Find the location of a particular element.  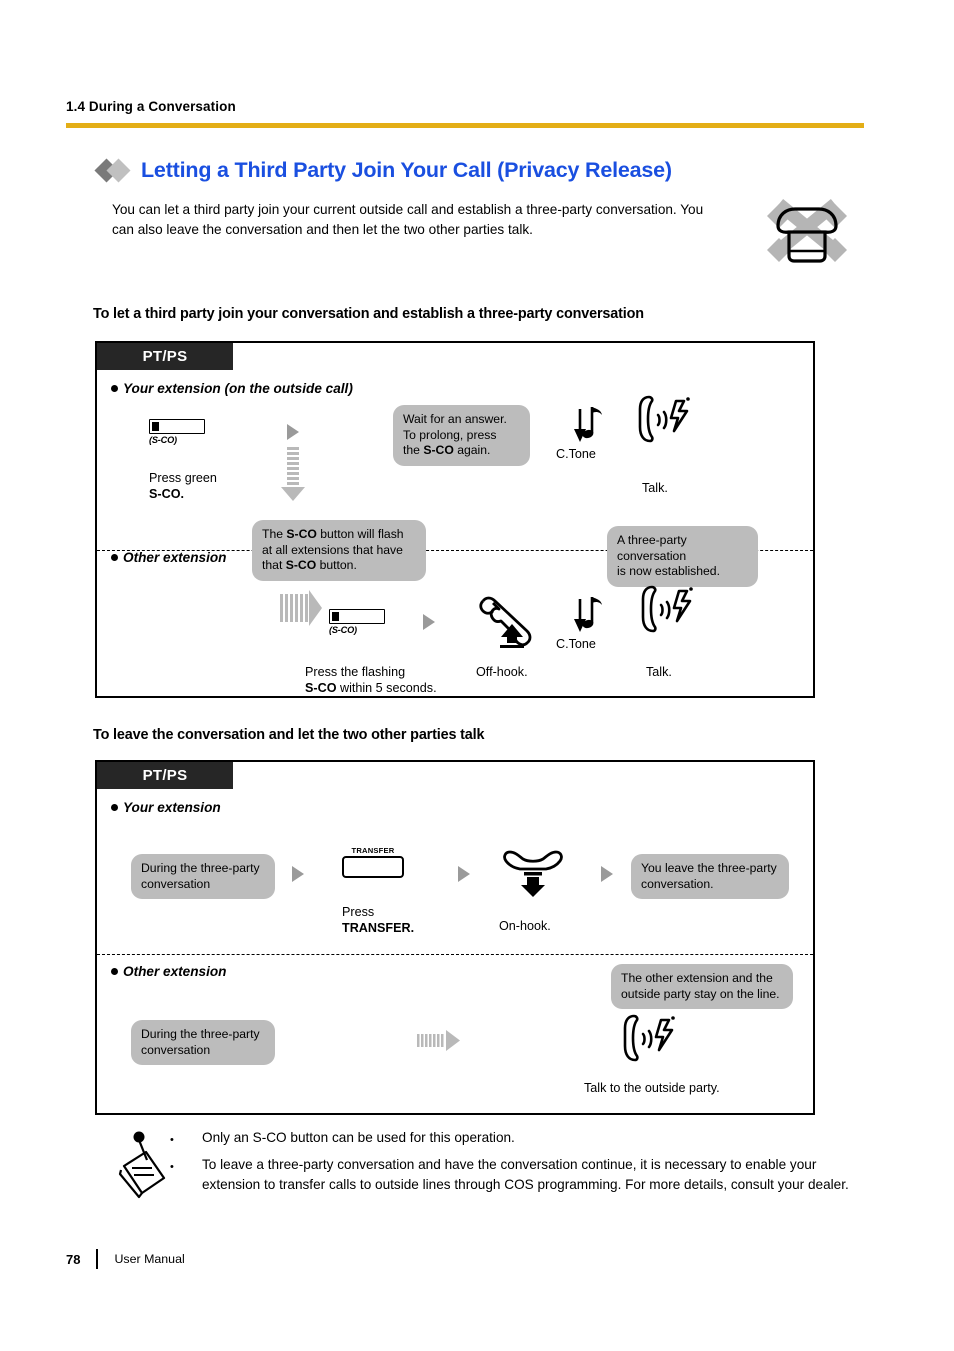

other-extension-label-2: Other extension is located at coordinates (169, 971).